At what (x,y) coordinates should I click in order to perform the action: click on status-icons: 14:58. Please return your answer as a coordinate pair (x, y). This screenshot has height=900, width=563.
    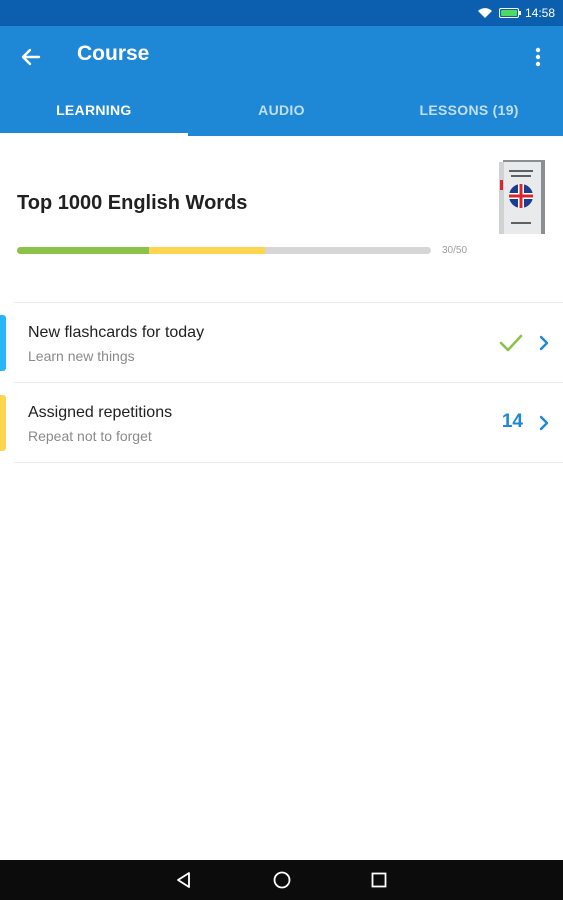
    Looking at the image, I should click on (516, 13).